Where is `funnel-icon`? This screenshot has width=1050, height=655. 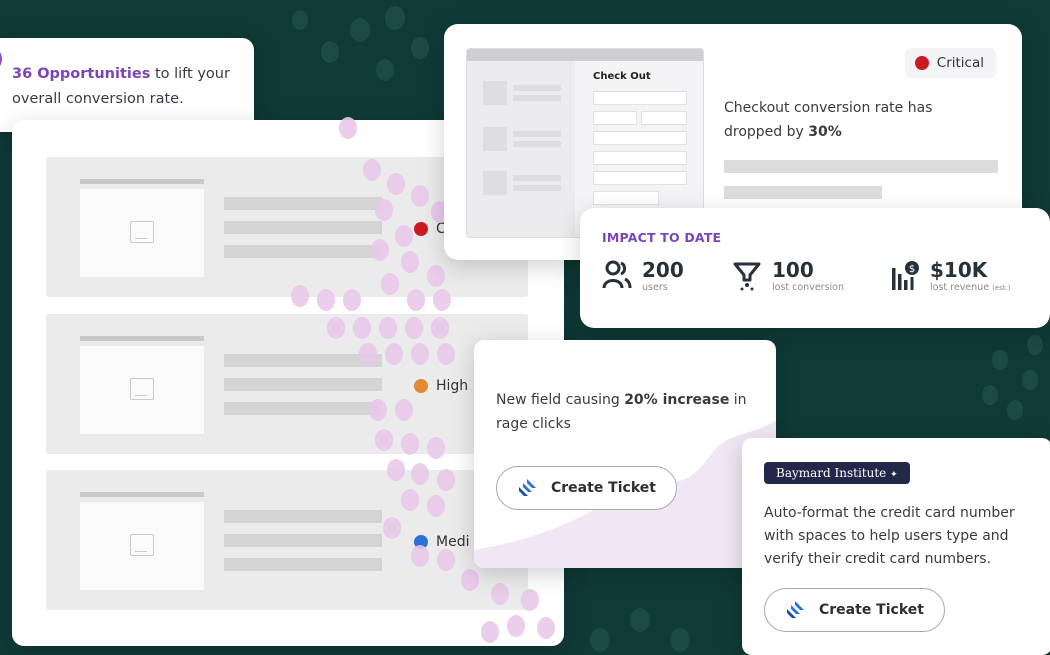 funnel-icon is located at coordinates (747, 276).